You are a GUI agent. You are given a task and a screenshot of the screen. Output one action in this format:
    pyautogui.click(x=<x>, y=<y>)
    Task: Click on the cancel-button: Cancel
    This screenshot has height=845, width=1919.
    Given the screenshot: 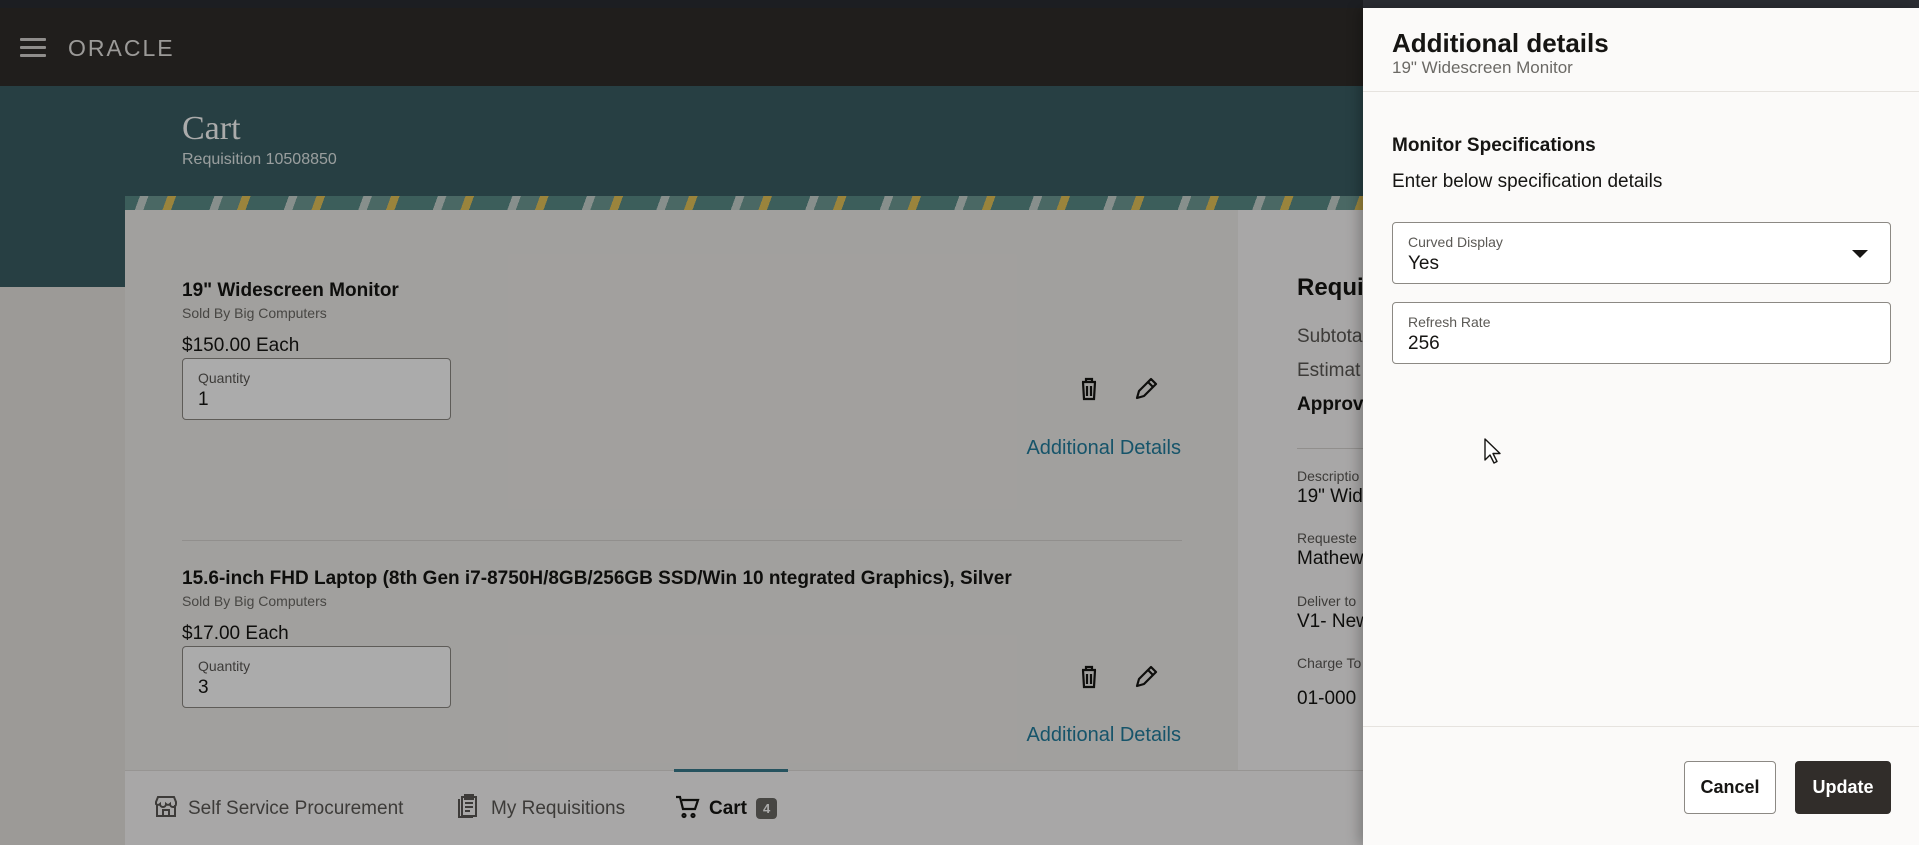 What is the action you would take?
    pyautogui.click(x=1730, y=787)
    